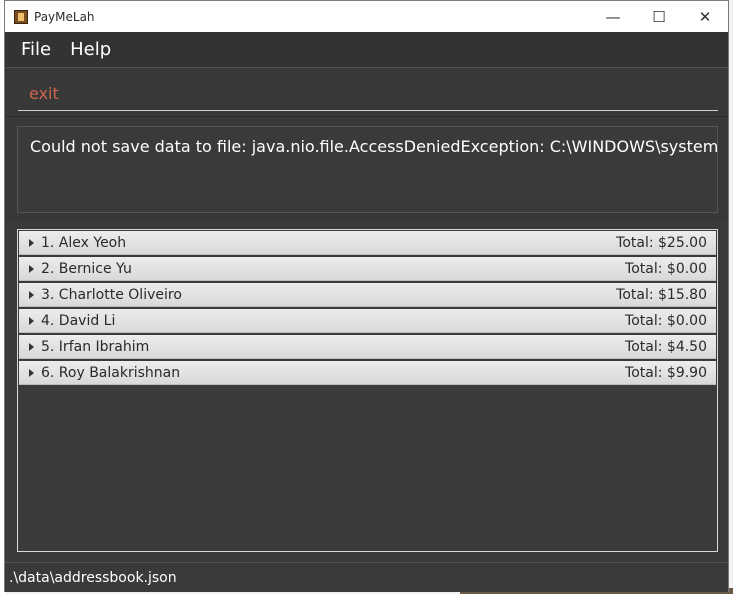 Image resolution: width=733 pixels, height=594 pixels. Describe the element at coordinates (95, 346) in the screenshot. I see `person-name: 5. Irfan Ibrahim` at that location.